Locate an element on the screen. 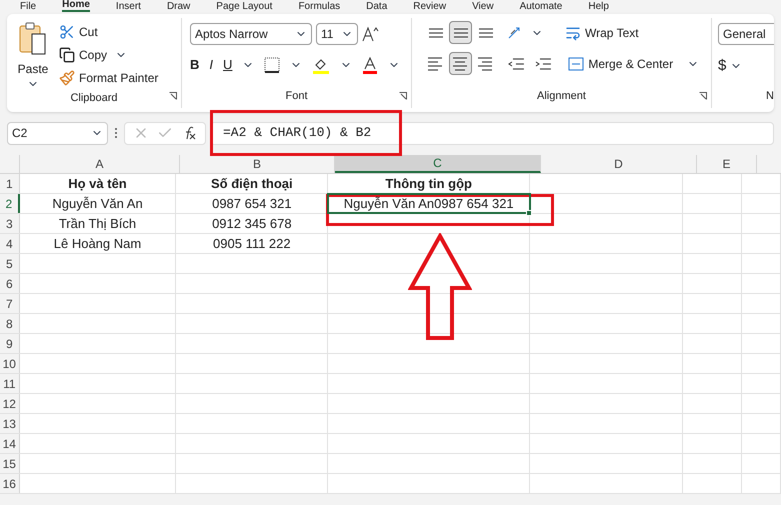 The width and height of the screenshot is (781, 505). cell-text: Trần Thị Bích is located at coordinates (97, 223).